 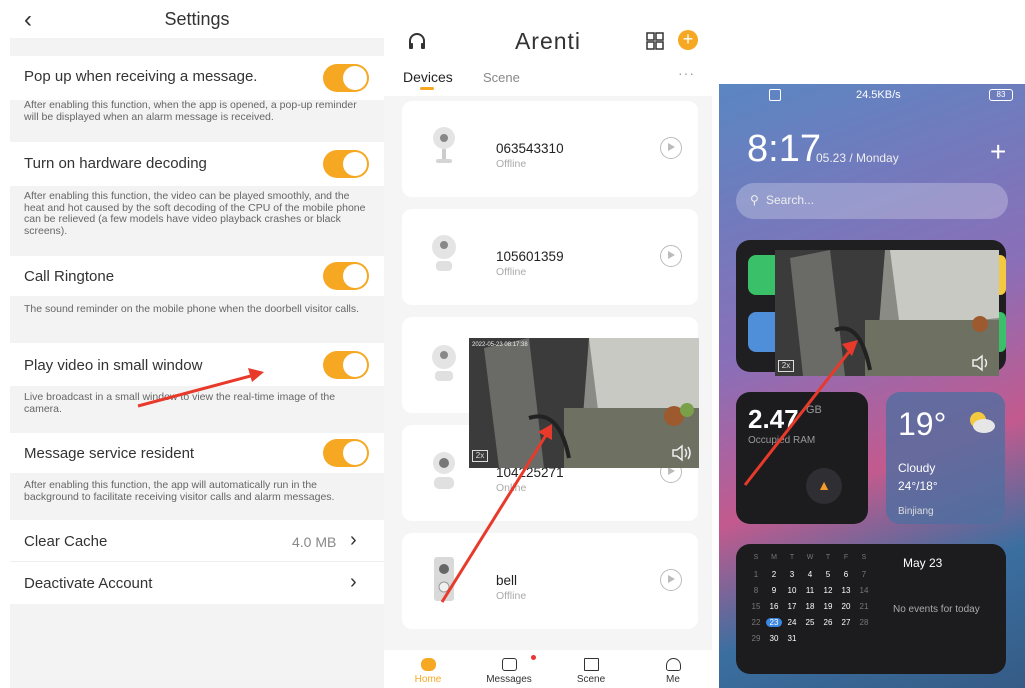 I want to click on calendar-day: 17, so click(x=792, y=606).